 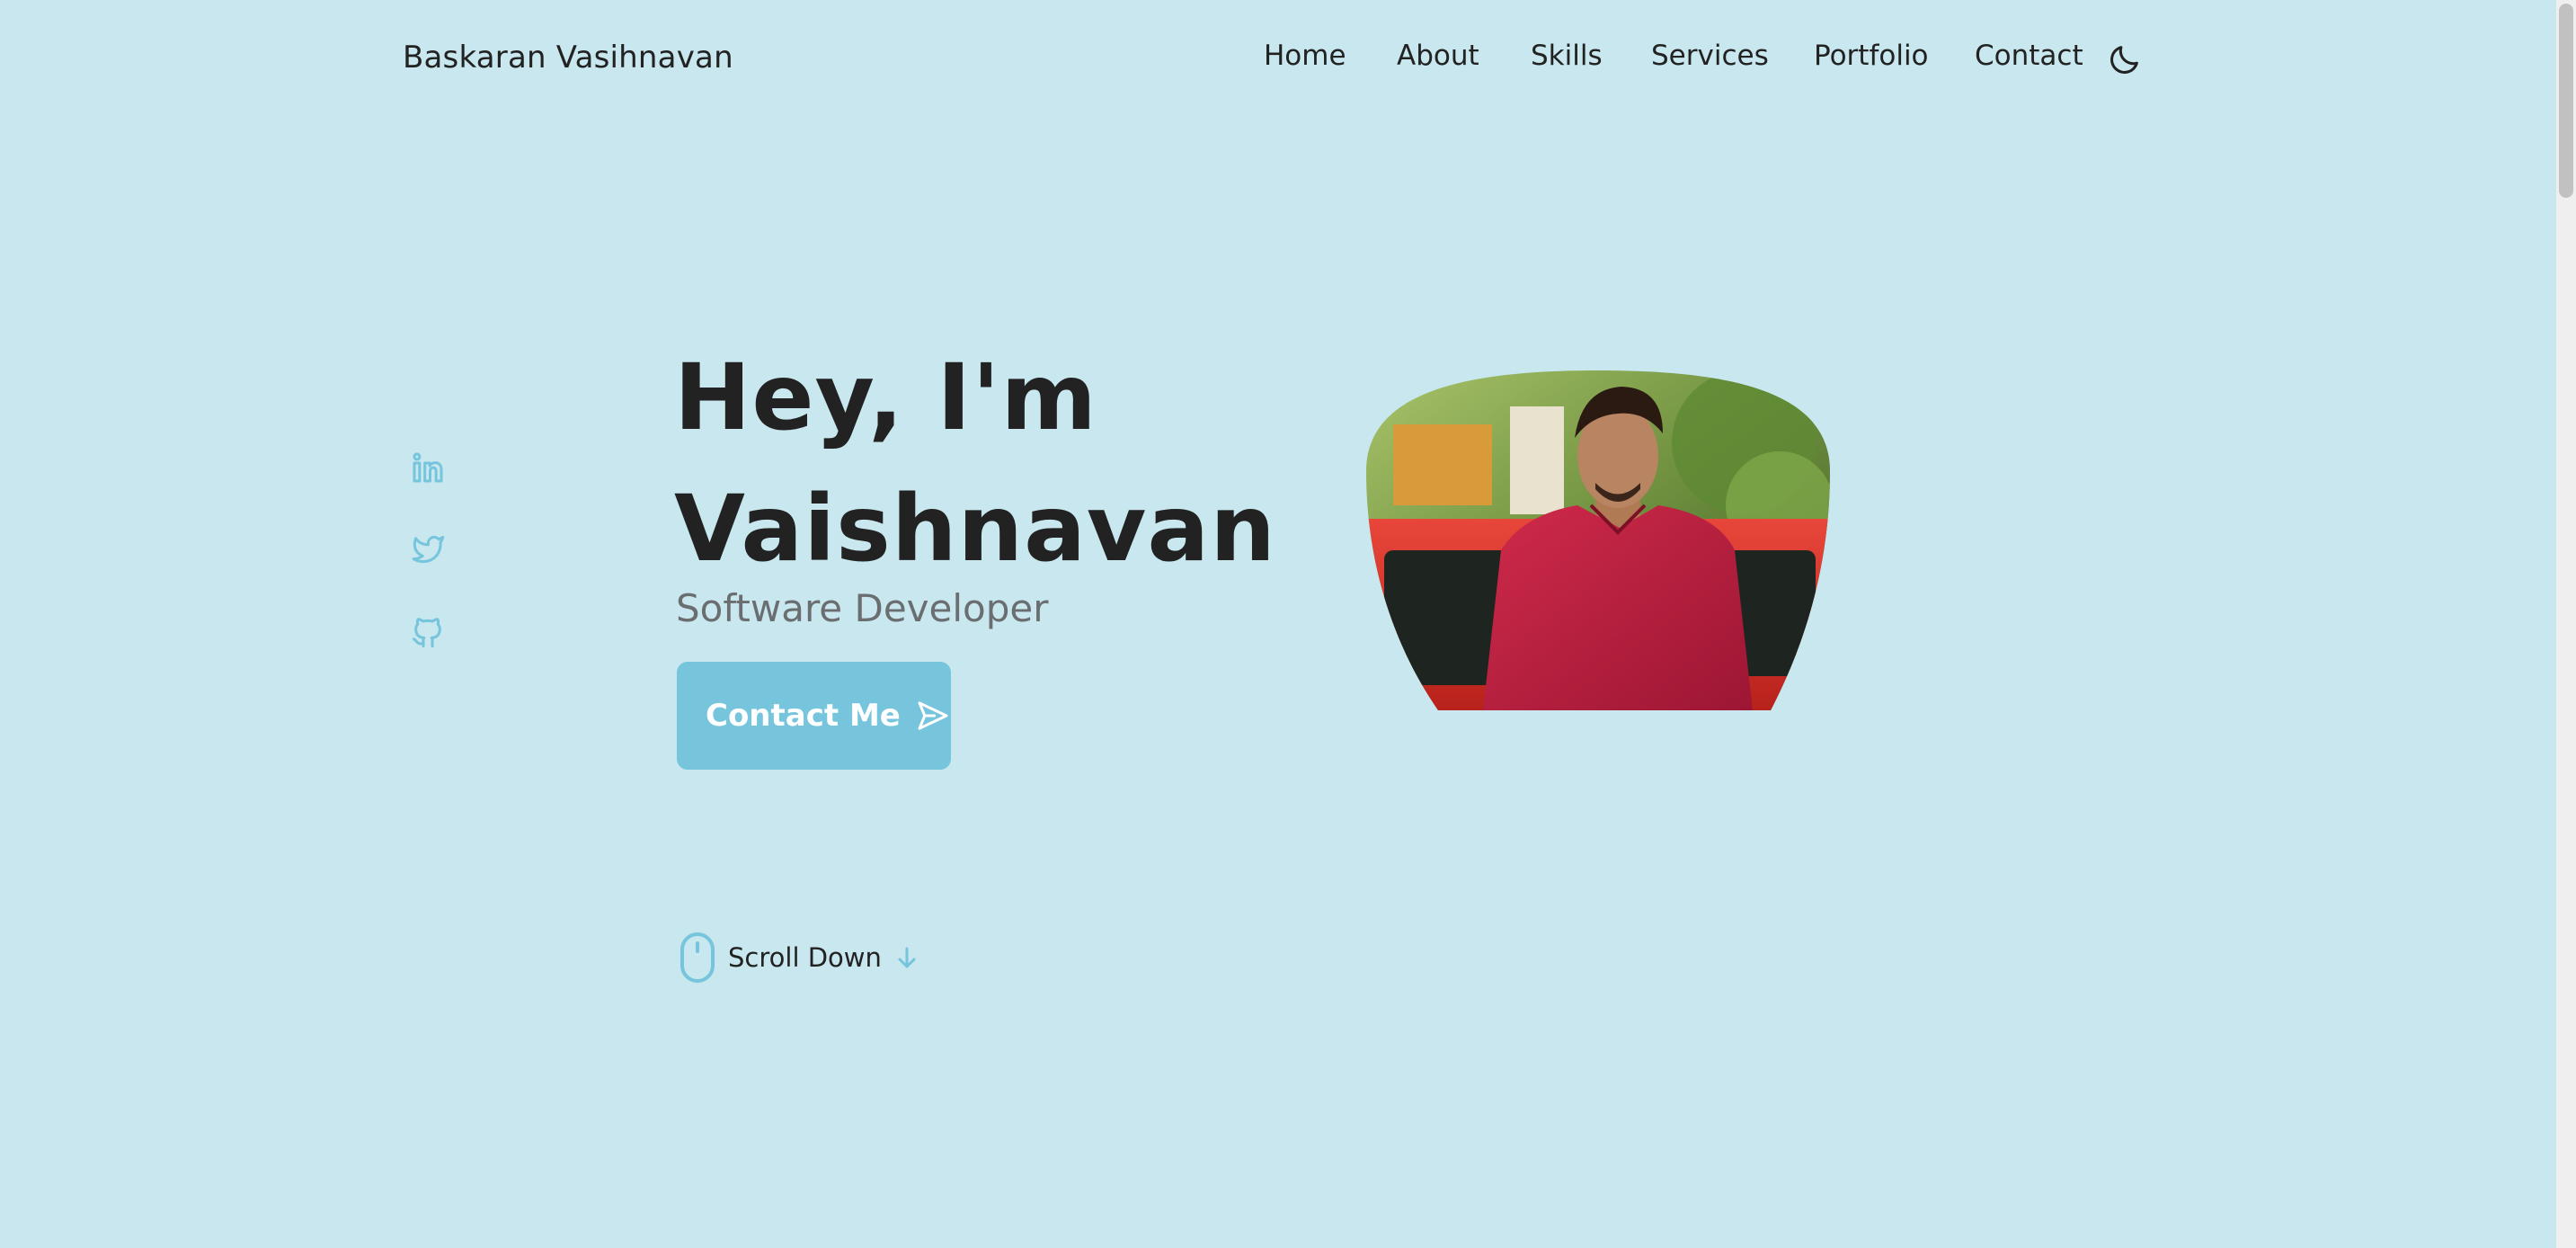 What do you see at coordinates (2566, 101) in the screenshot?
I see `scrollbar-thumb` at bounding box center [2566, 101].